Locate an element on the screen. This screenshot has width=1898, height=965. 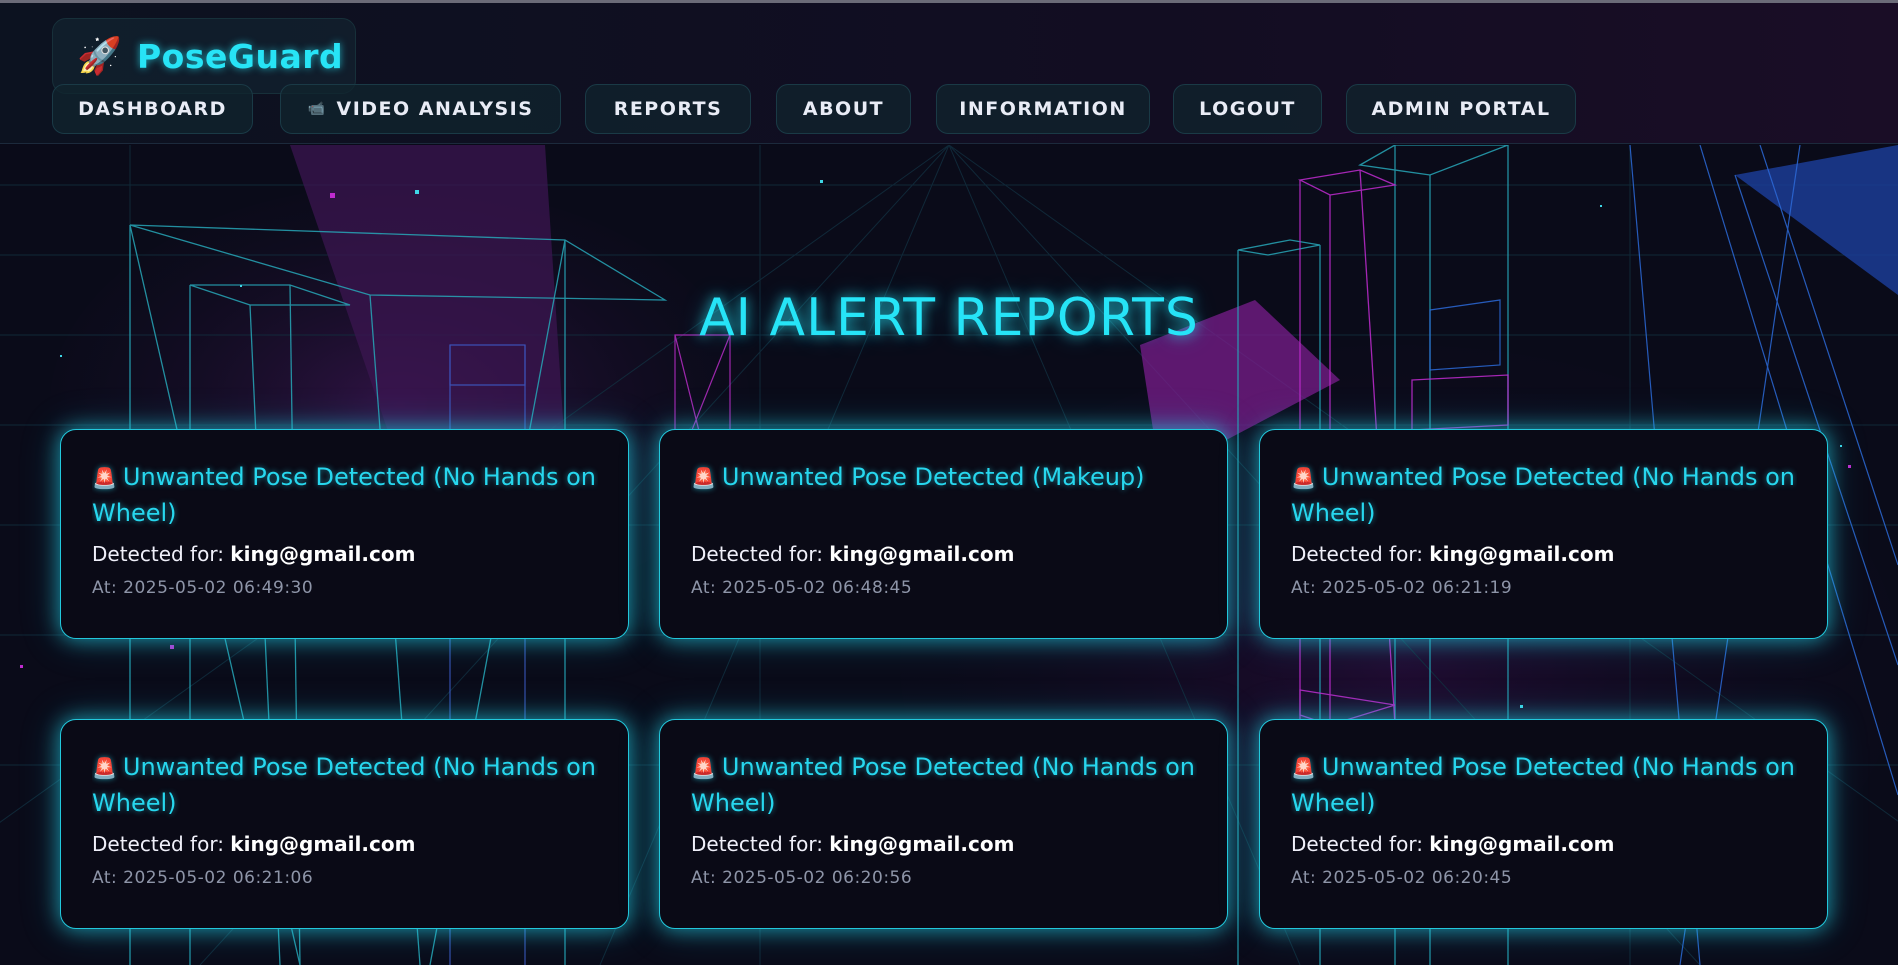
nav-about: ABOUT is located at coordinates (843, 109).